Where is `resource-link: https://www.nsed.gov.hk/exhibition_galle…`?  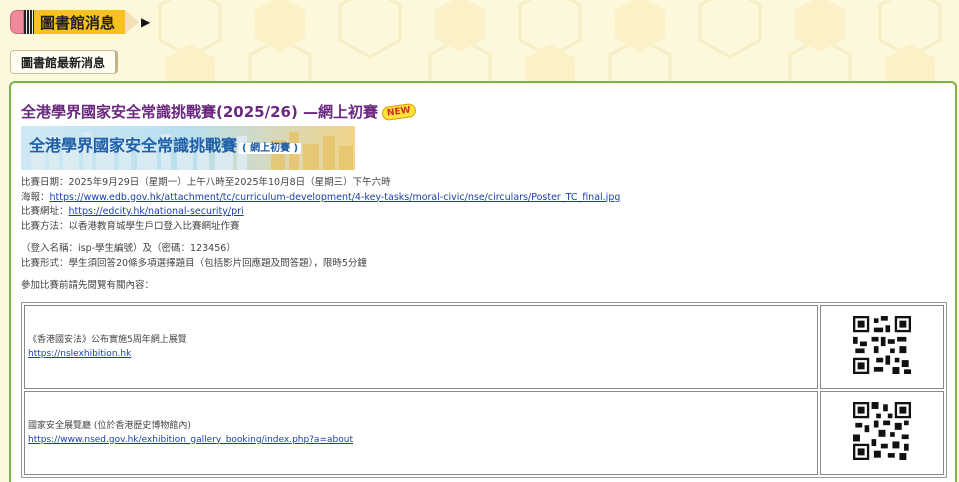
resource-link: https://www.nsed.gov.hk/exhibition_galle… is located at coordinates (190, 440).